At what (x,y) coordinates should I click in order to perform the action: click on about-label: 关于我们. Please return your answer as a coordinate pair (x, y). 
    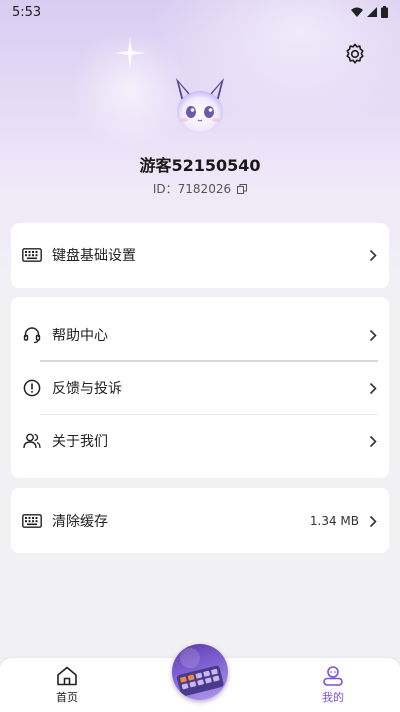
    Looking at the image, I should click on (80, 442).